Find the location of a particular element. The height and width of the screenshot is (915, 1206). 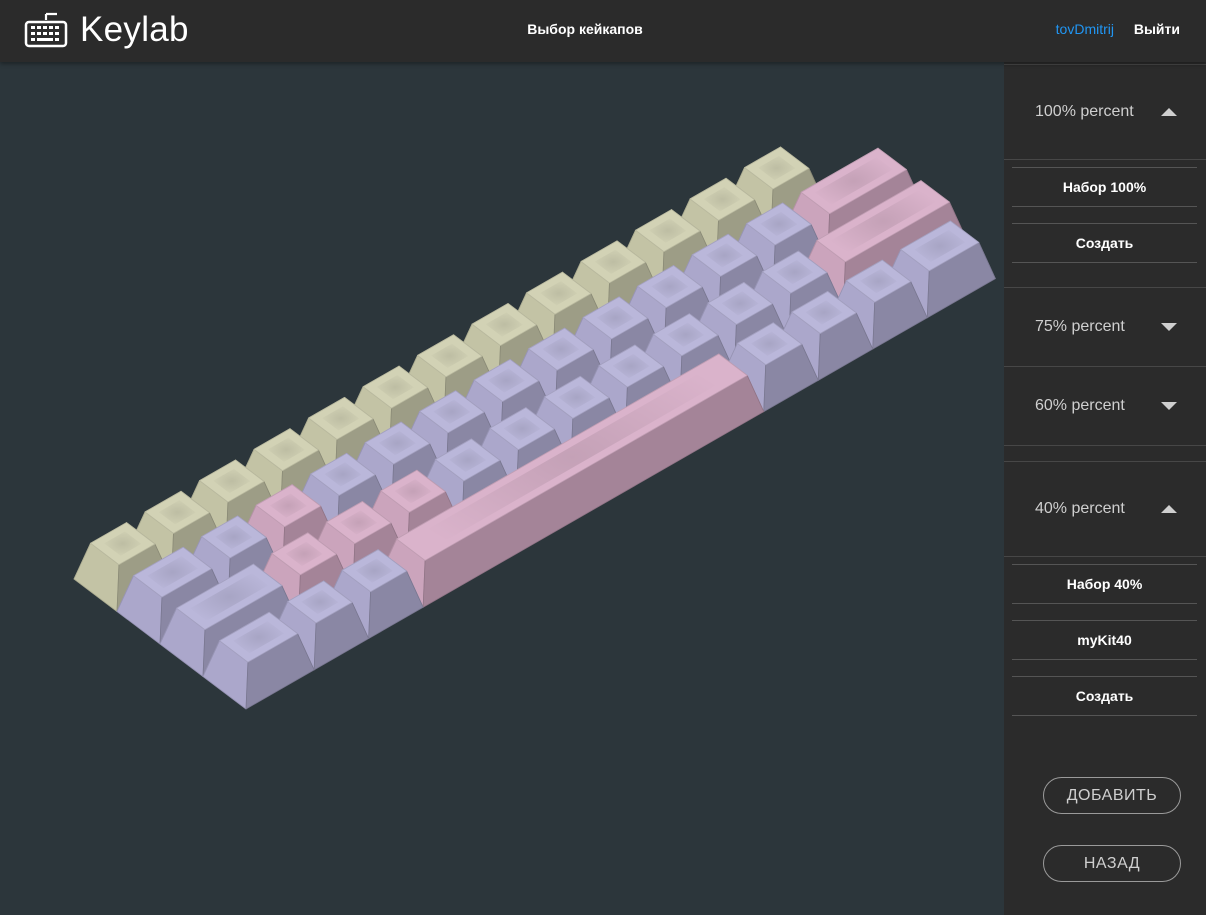

page-title: Выбор кейкапов is located at coordinates (585, 29).